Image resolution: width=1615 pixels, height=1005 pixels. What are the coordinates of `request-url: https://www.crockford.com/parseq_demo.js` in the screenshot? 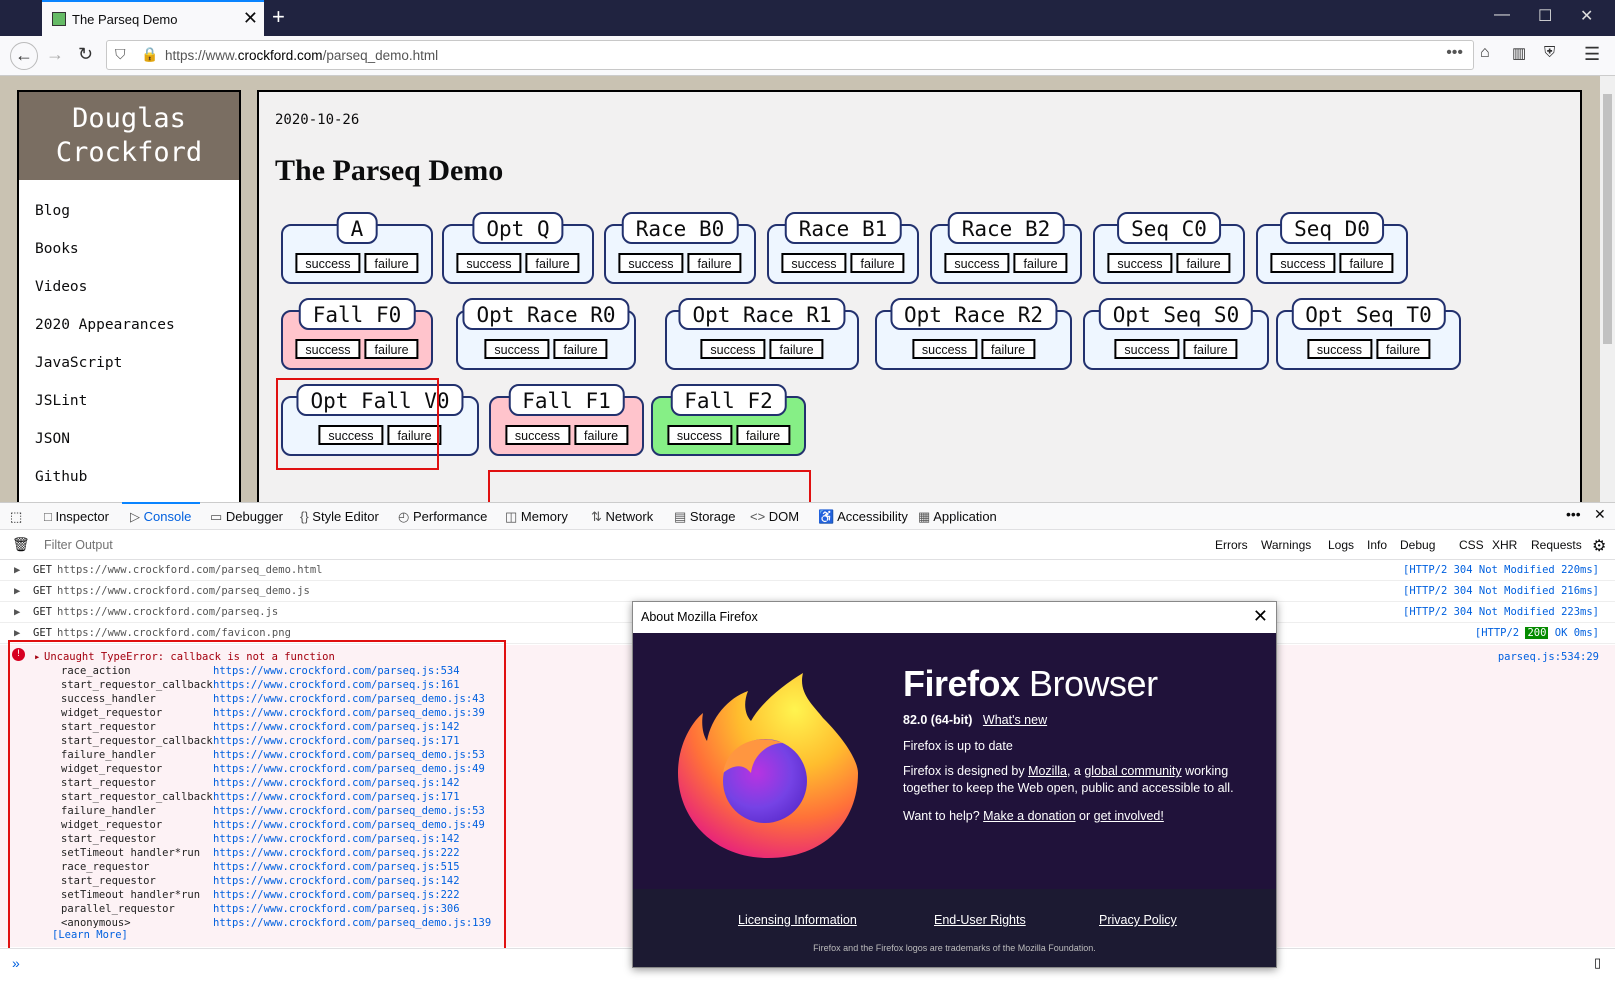 It's located at (183, 591).